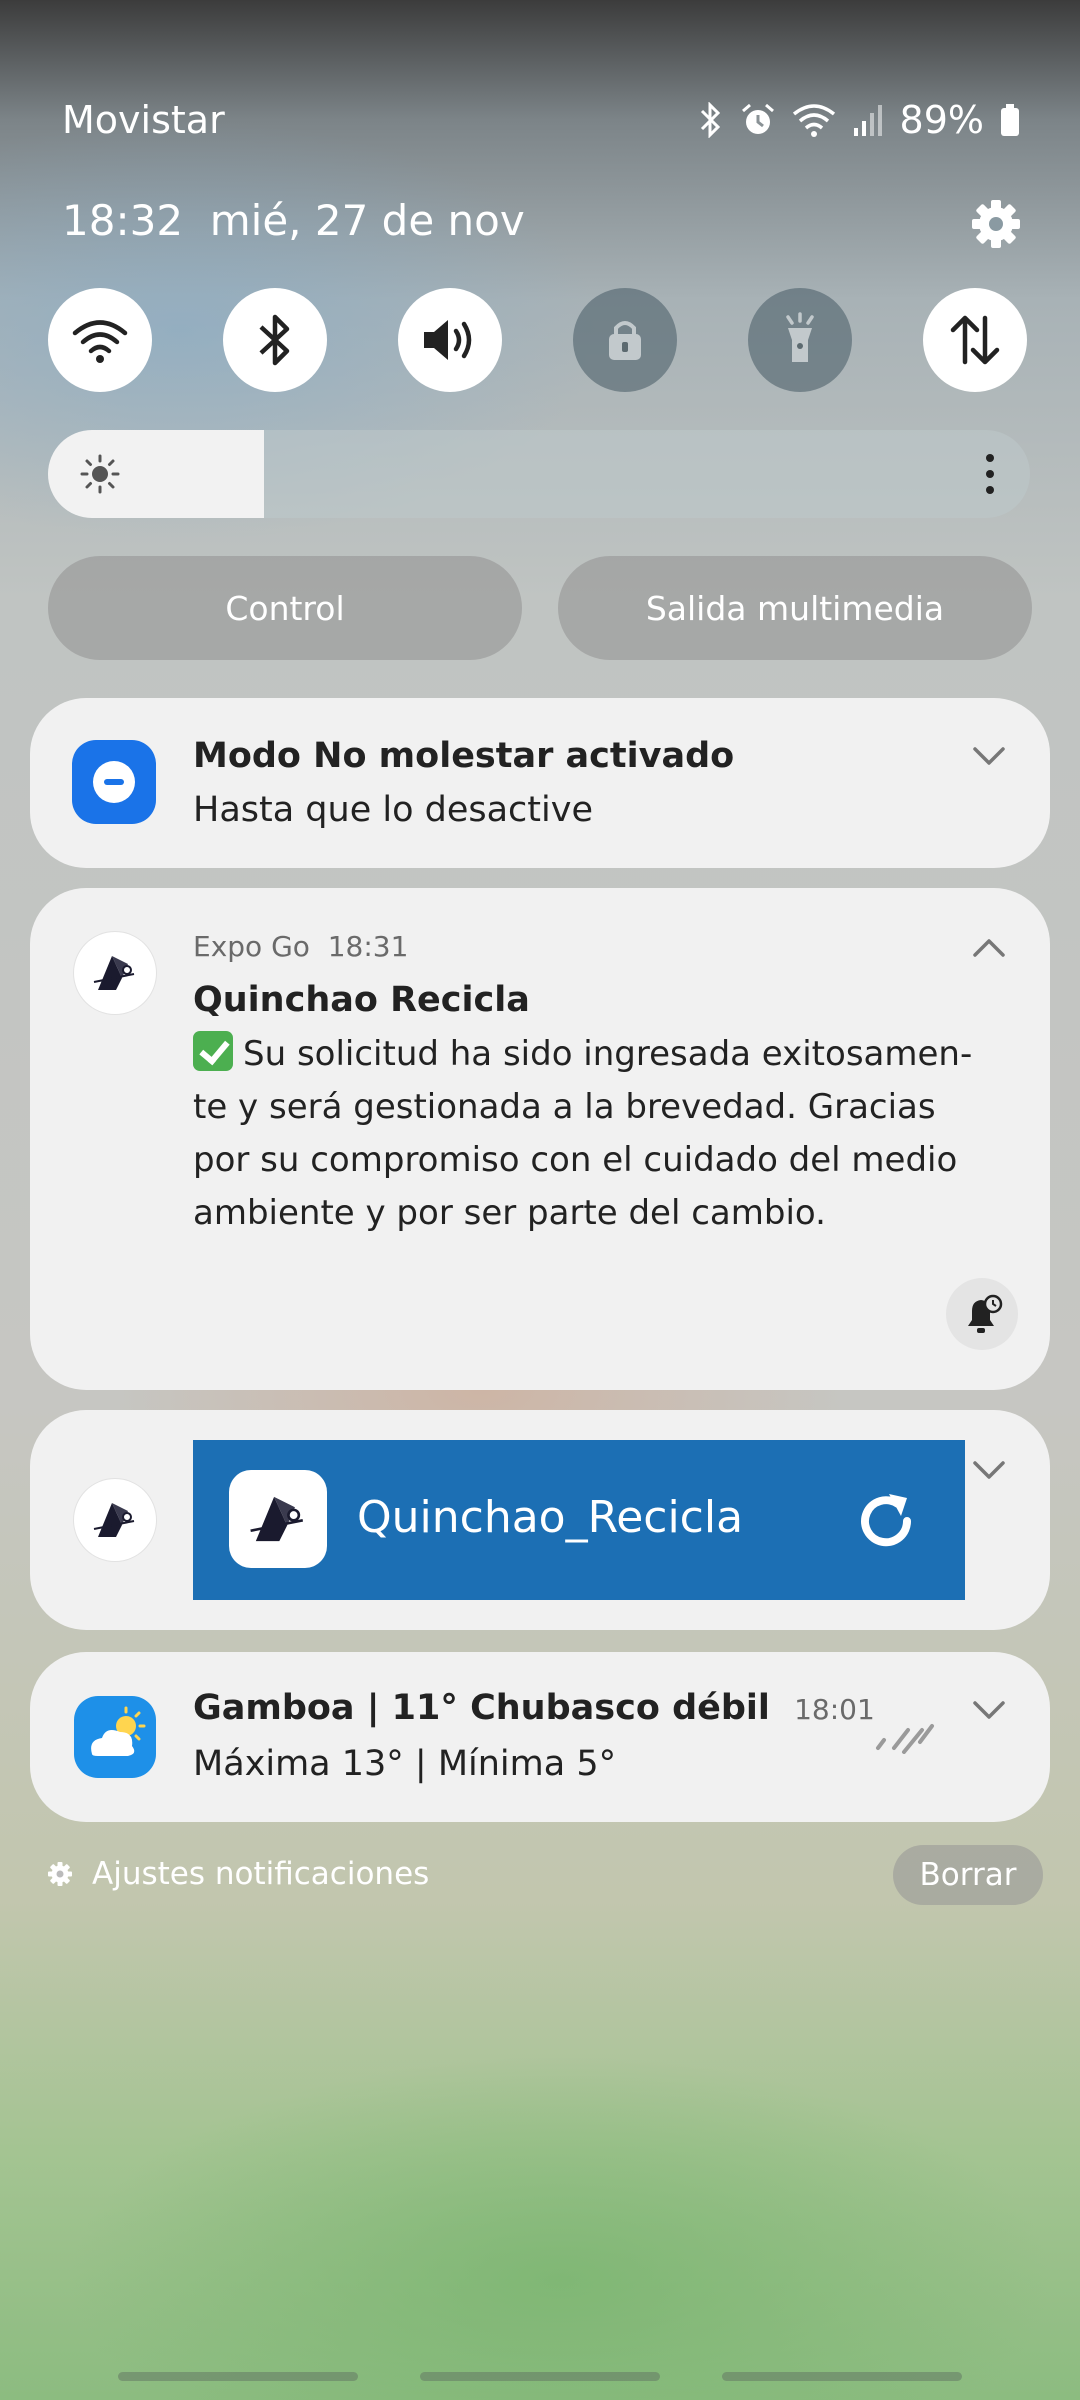  Describe the element at coordinates (464, 756) in the screenshot. I see `notification-title: Modo No molestar activado` at that location.